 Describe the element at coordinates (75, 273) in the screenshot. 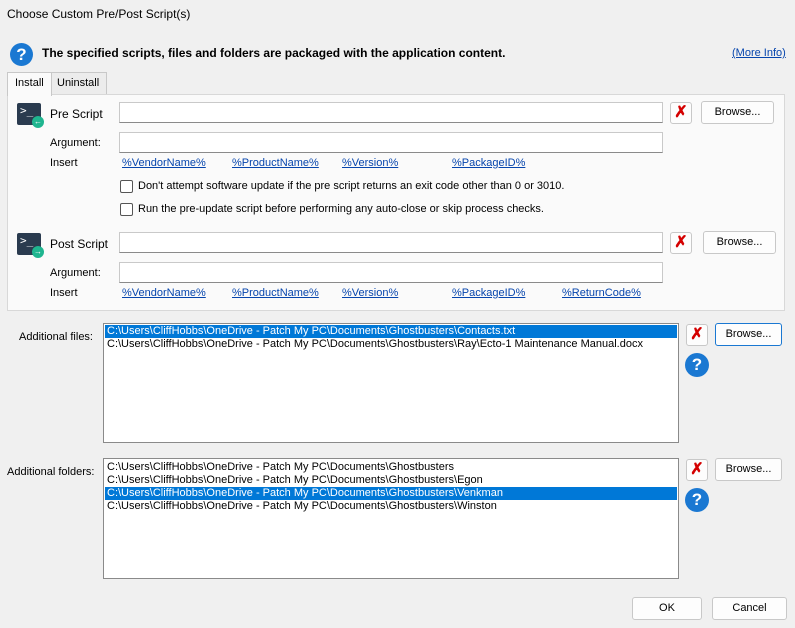

I see `post-argument-label: Argument:` at that location.